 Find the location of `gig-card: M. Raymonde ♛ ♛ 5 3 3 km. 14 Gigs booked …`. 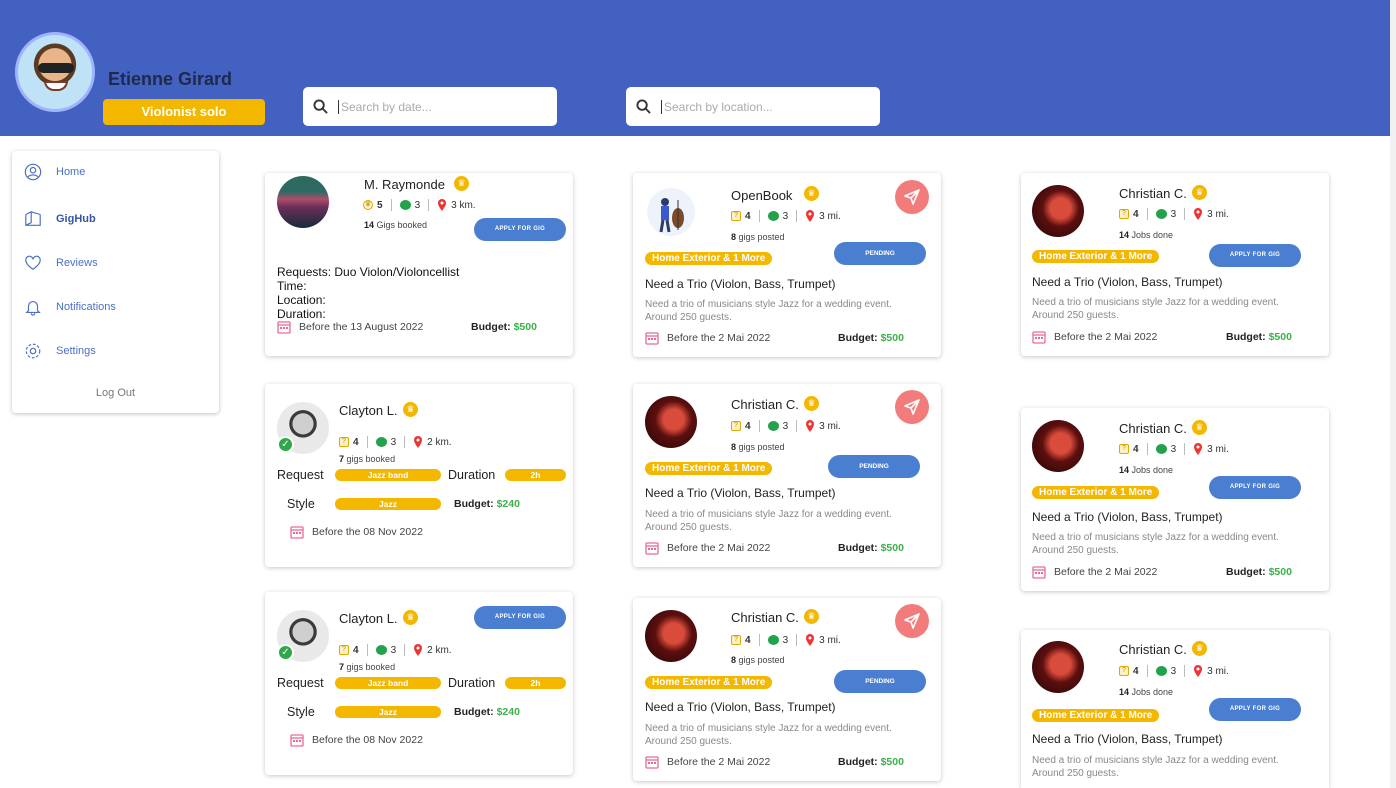

gig-card: M. Raymonde ♛ ♛ 5 3 3 km. 14 Gigs booked … is located at coordinates (419, 264).